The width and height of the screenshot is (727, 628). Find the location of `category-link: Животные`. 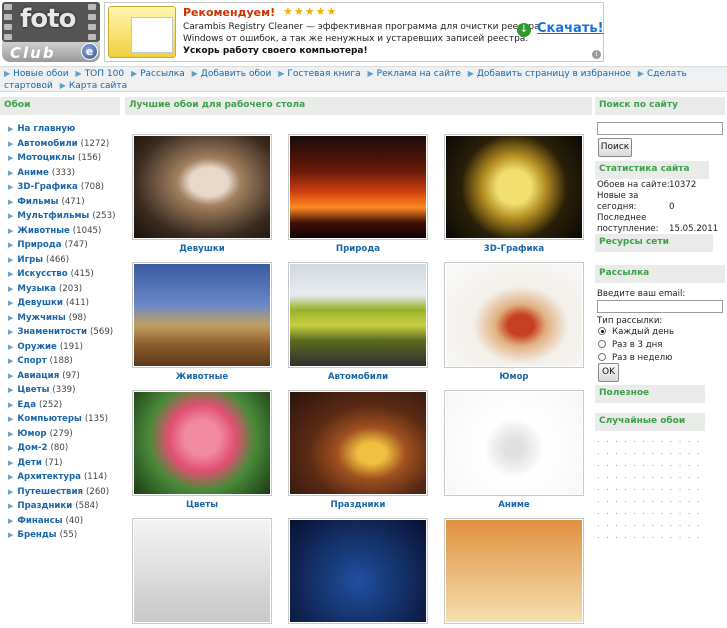

category-link: Животные is located at coordinates (43, 231).